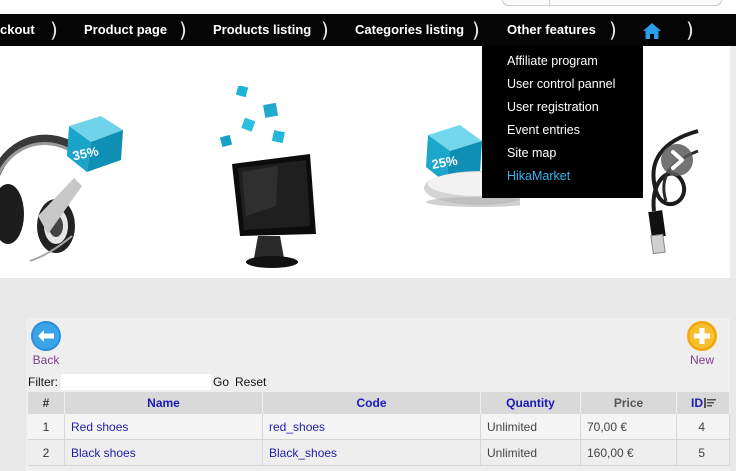  What do you see at coordinates (562, 130) in the screenshot?
I see `menu-item-event-entries: Event entries` at bounding box center [562, 130].